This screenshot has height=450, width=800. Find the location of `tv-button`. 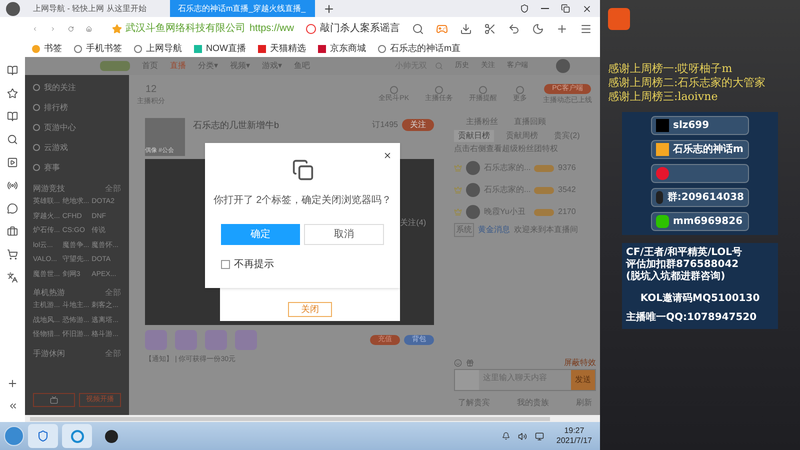

tv-button is located at coordinates (54, 400).